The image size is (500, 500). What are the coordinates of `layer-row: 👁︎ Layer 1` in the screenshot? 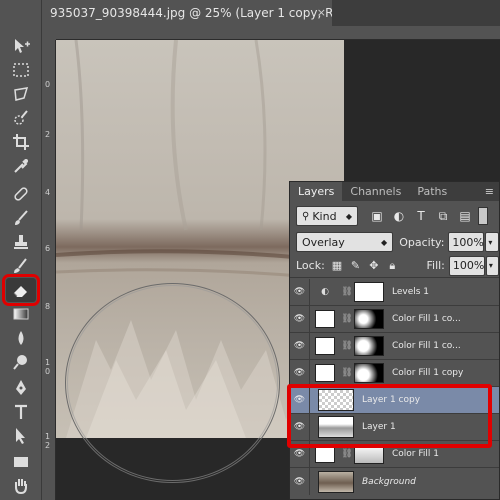 It's located at (394, 427).